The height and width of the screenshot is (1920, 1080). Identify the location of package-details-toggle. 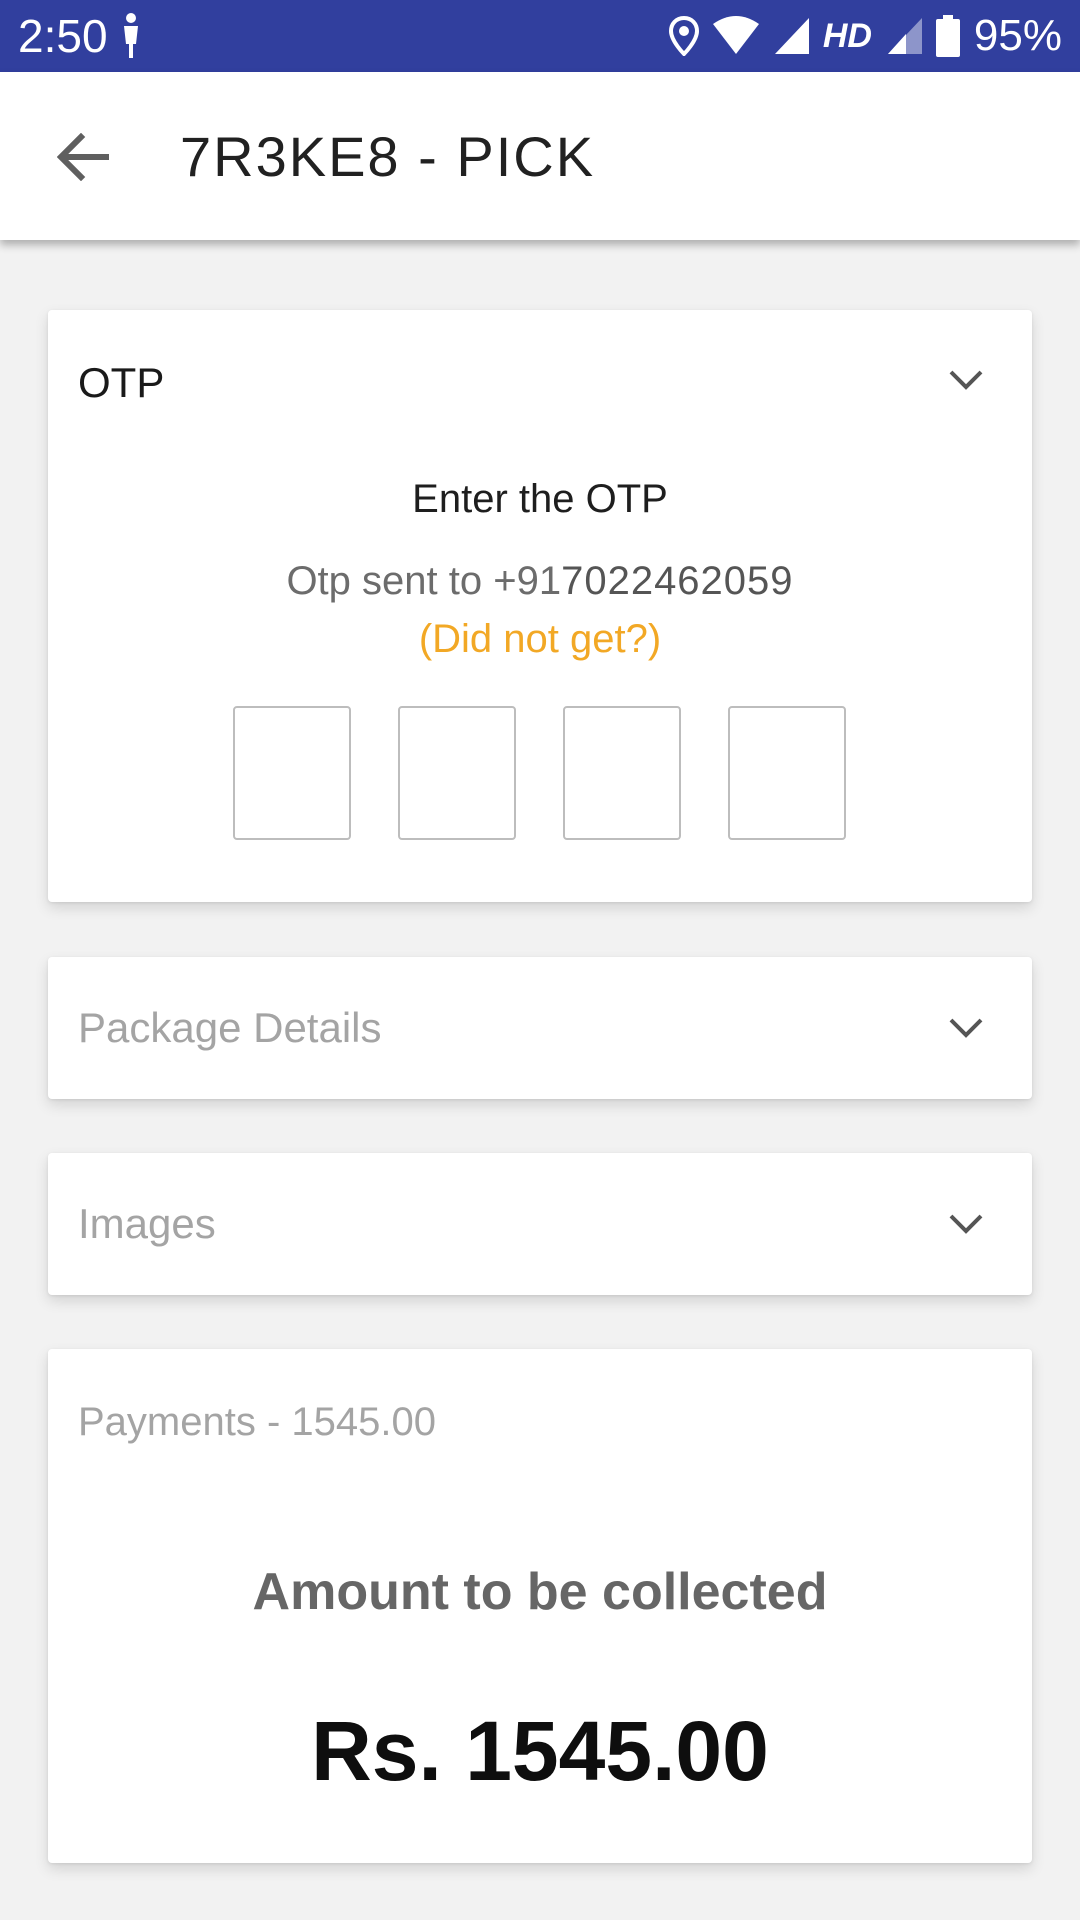
(966, 1028).